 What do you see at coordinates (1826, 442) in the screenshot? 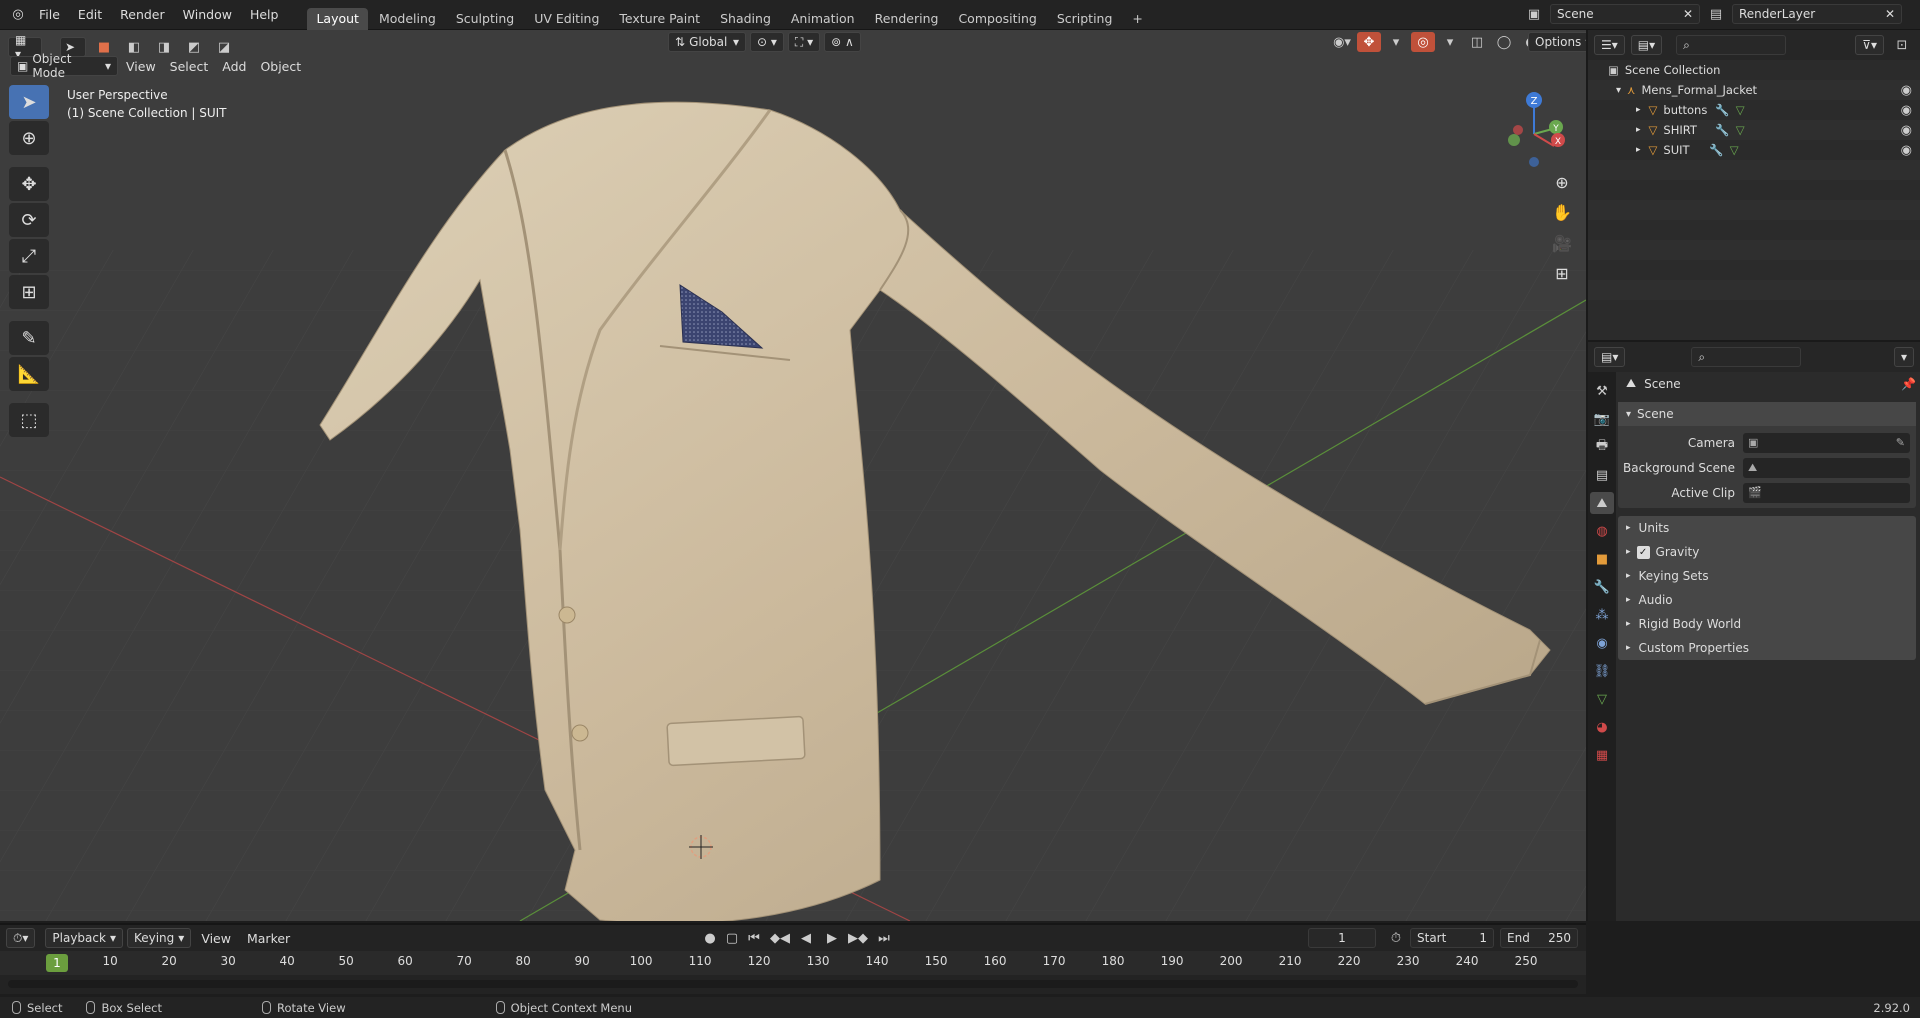
I see `camera-field: ▣ ✎` at bounding box center [1826, 442].